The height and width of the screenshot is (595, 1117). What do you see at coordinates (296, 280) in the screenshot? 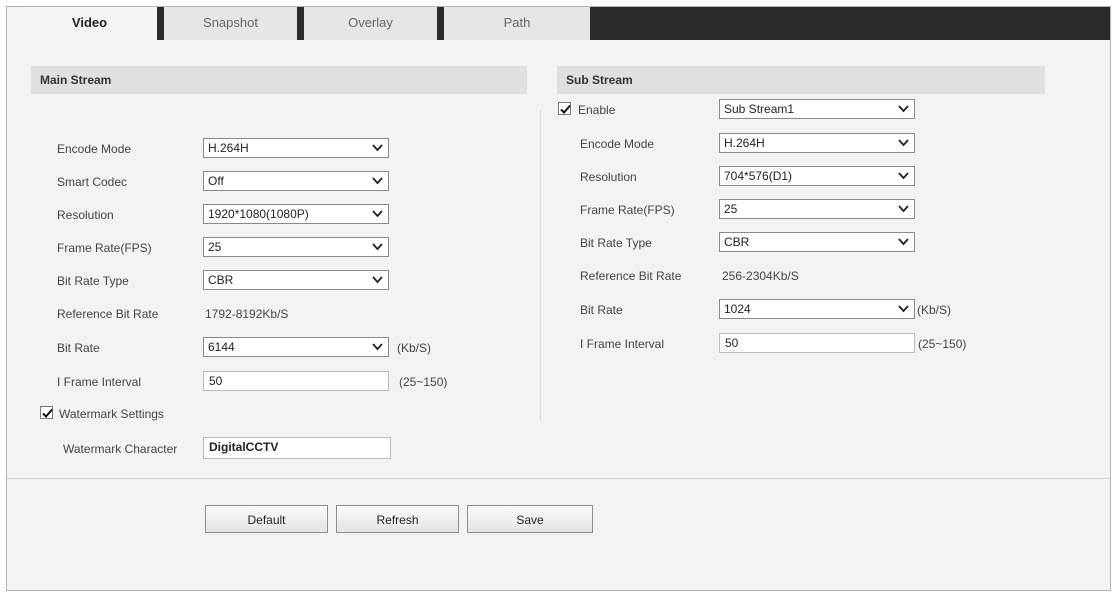
I see `main-bit-rate-type-select: CBR` at bounding box center [296, 280].